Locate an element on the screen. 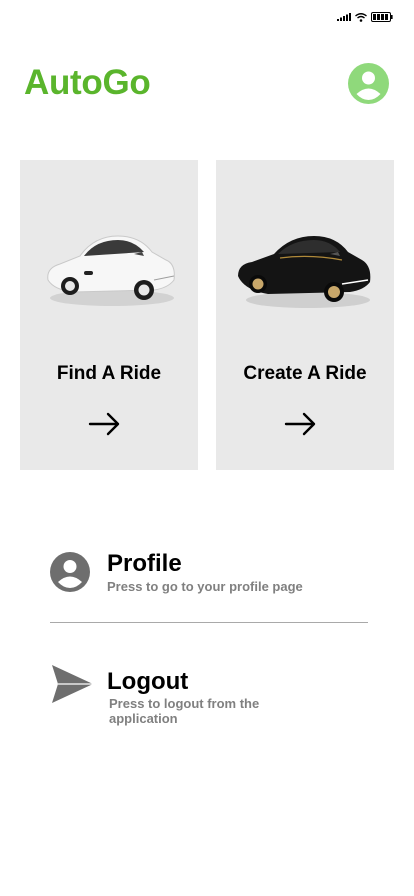 The image size is (414, 896). status-bar is located at coordinates (207, 18).